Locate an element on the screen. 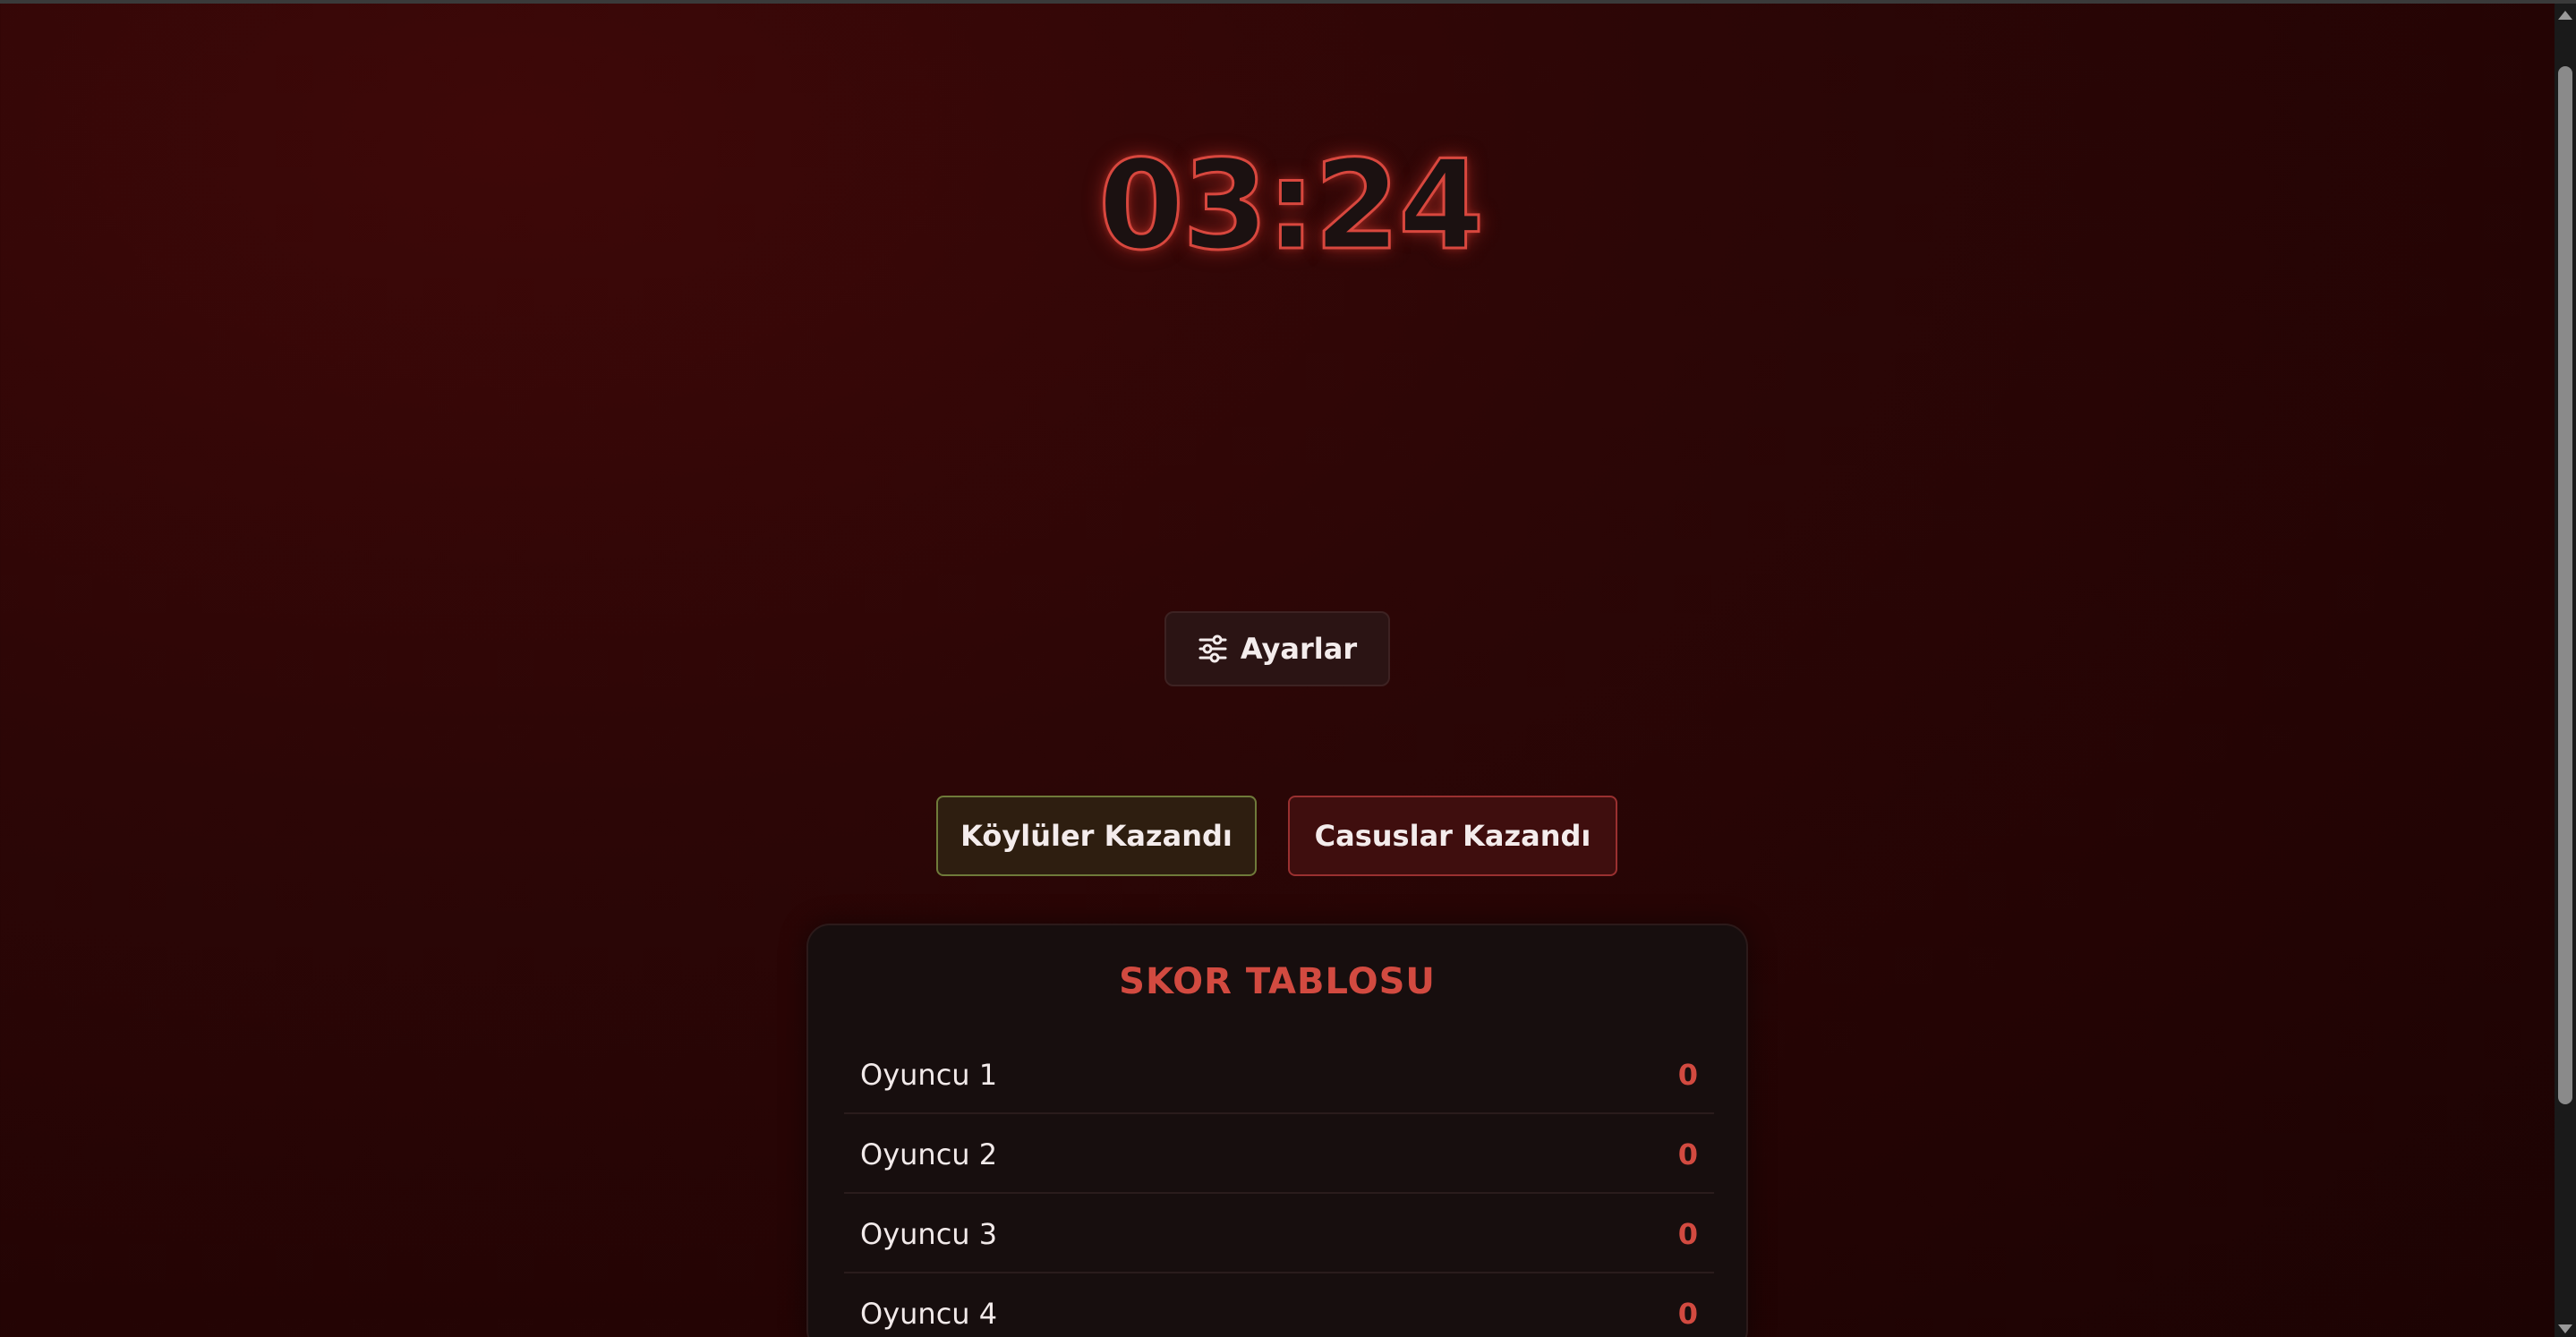 Image resolution: width=2576 pixels, height=1337 pixels. scoreboard-row: Oyuncu 2 0 is located at coordinates (1279, 1154).